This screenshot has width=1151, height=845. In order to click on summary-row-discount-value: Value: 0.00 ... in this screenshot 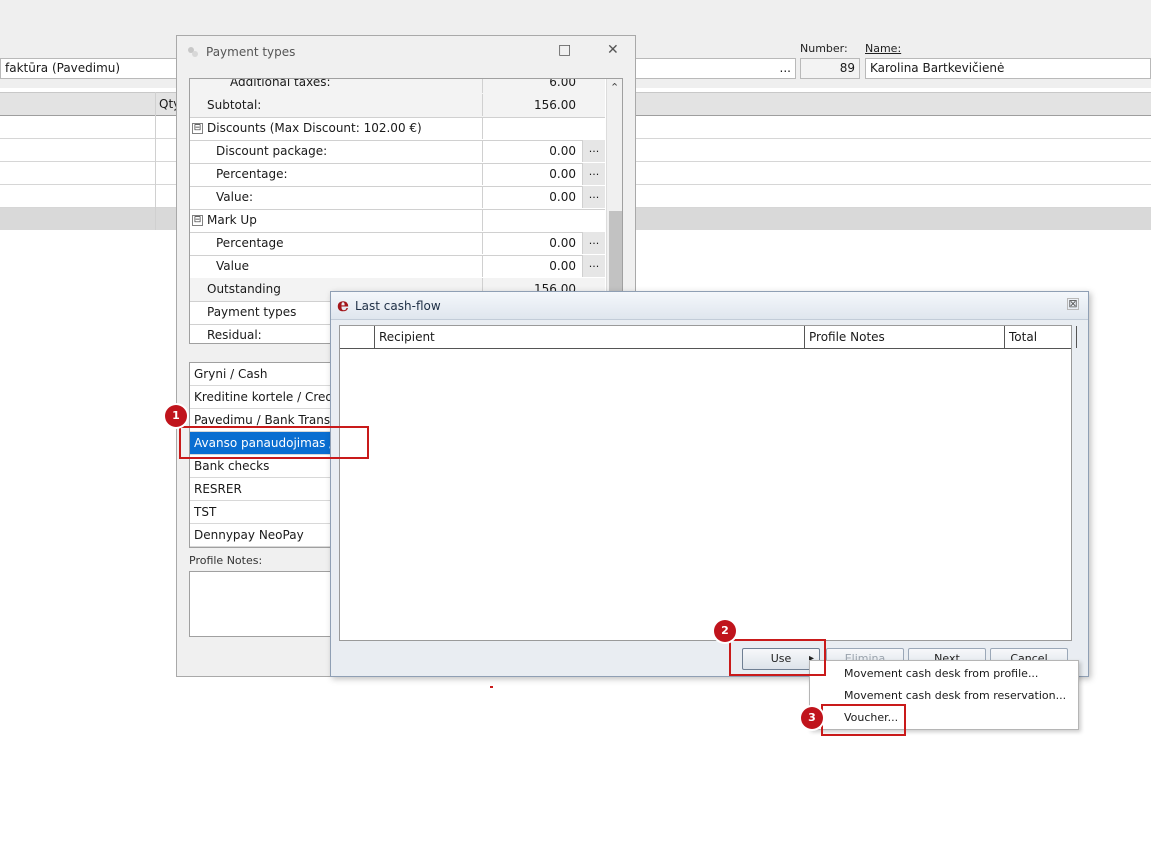, I will do `click(397, 198)`.